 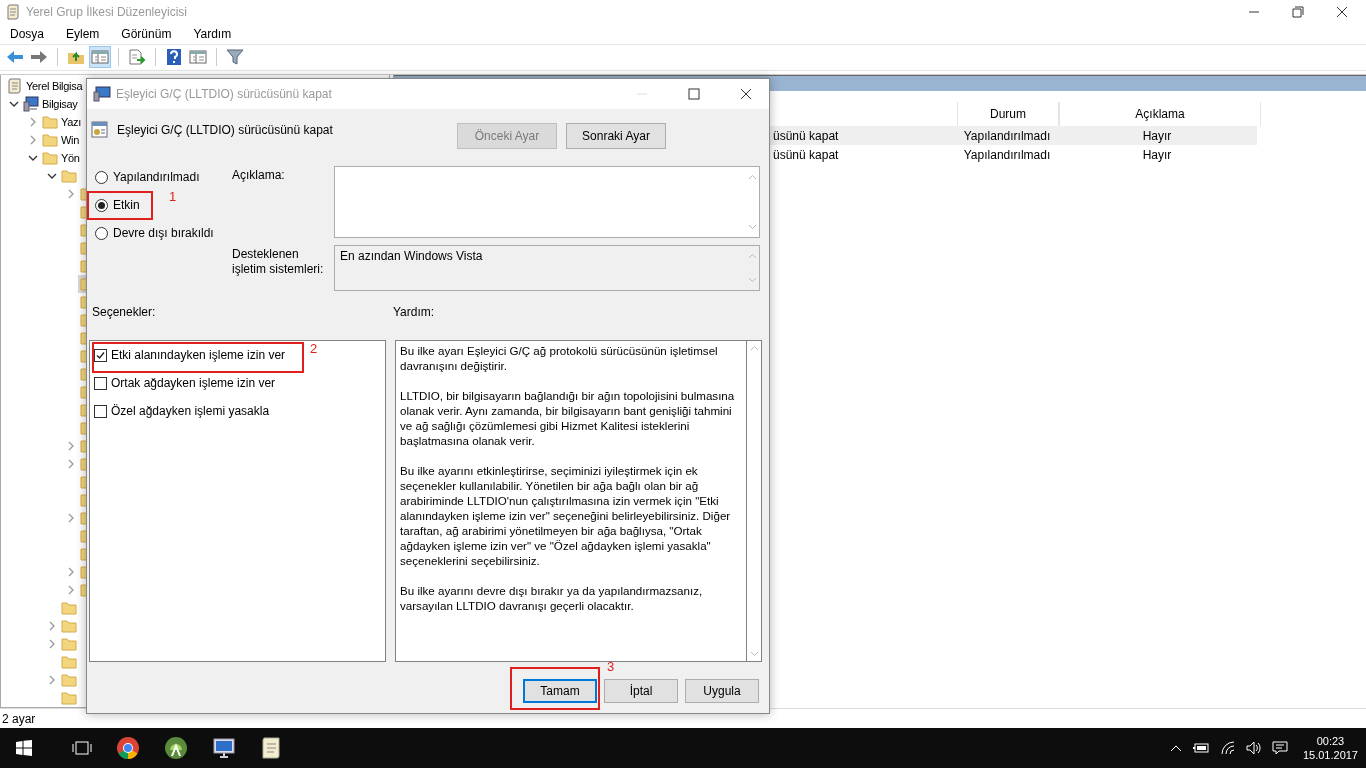 What do you see at coordinates (1330, 741) in the screenshot?
I see `clock-time: 00:23` at bounding box center [1330, 741].